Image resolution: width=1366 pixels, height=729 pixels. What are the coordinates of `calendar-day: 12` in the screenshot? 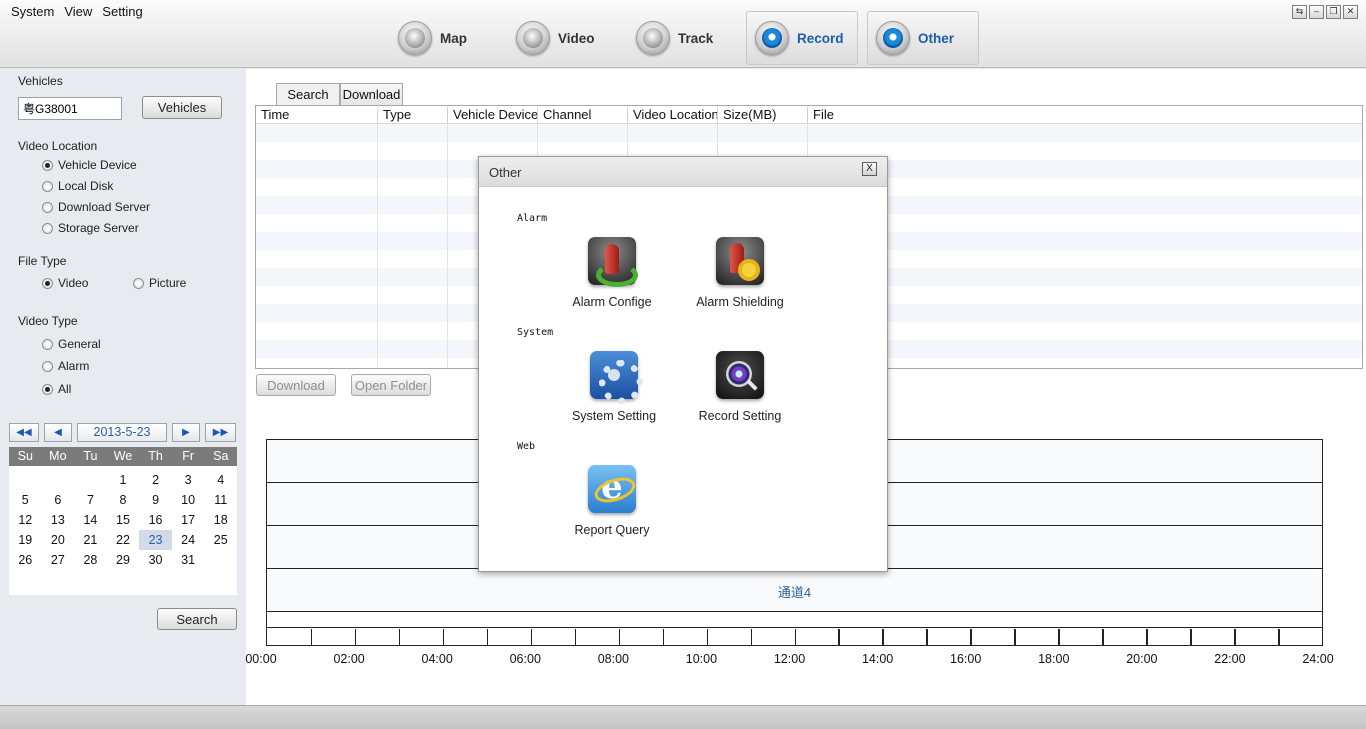 It's located at (25, 520).